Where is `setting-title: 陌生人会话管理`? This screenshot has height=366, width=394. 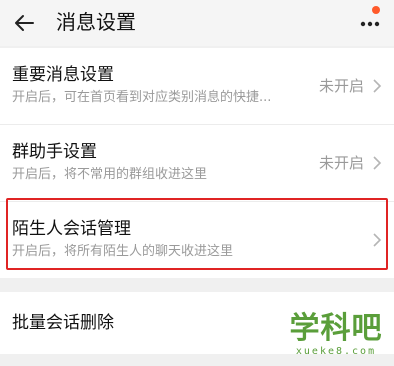
setting-title: 陌生人会话管理 is located at coordinates (71, 229).